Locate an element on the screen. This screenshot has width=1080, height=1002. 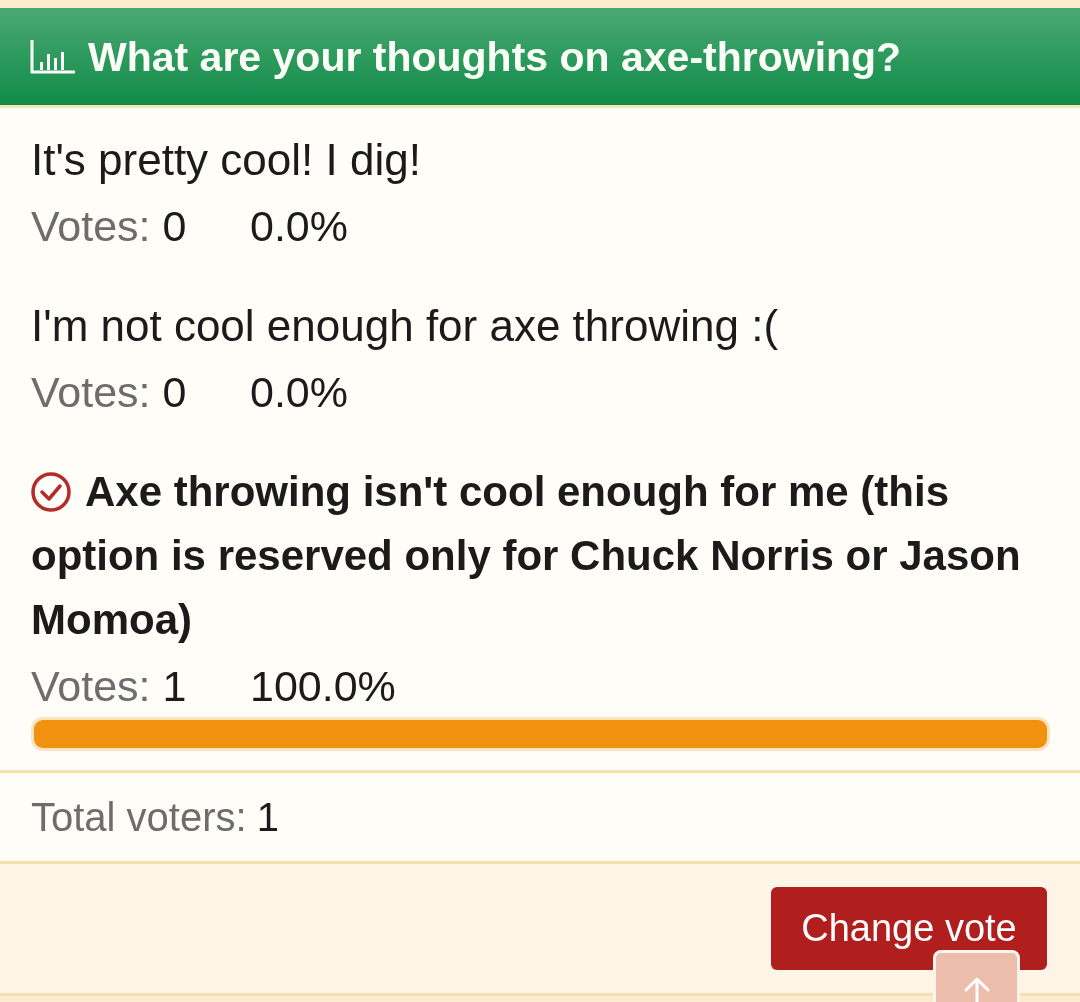
scroll-top-button is located at coordinates (976, 976).